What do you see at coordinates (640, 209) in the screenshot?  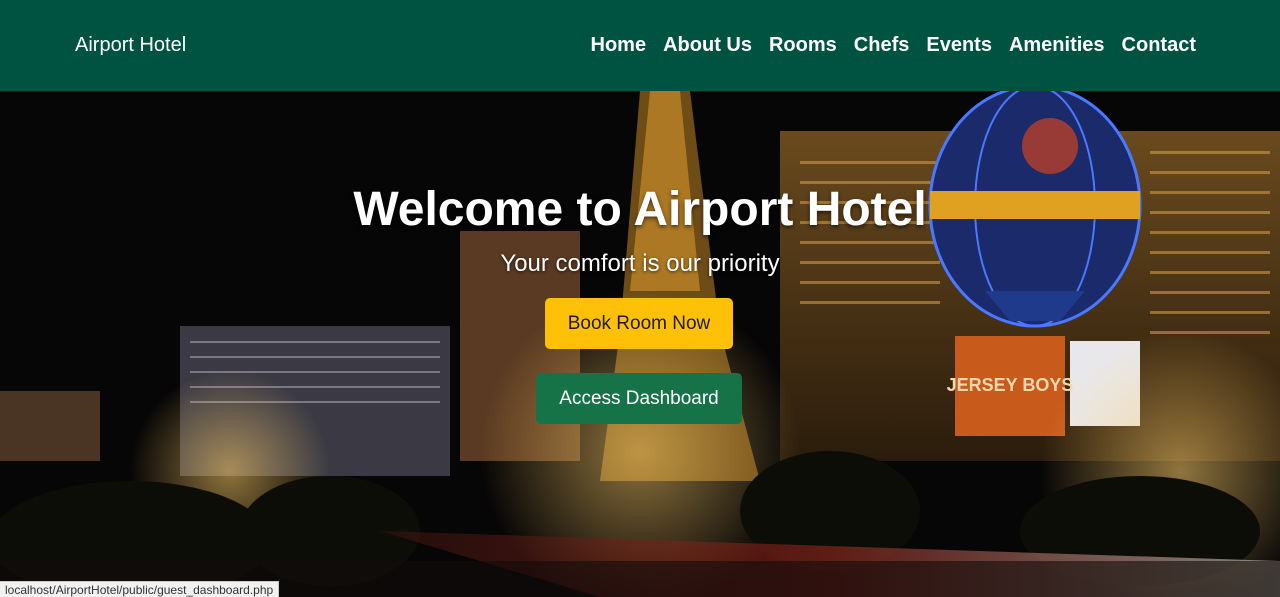 I see `hero-title: Welcome to Airport Hotel` at bounding box center [640, 209].